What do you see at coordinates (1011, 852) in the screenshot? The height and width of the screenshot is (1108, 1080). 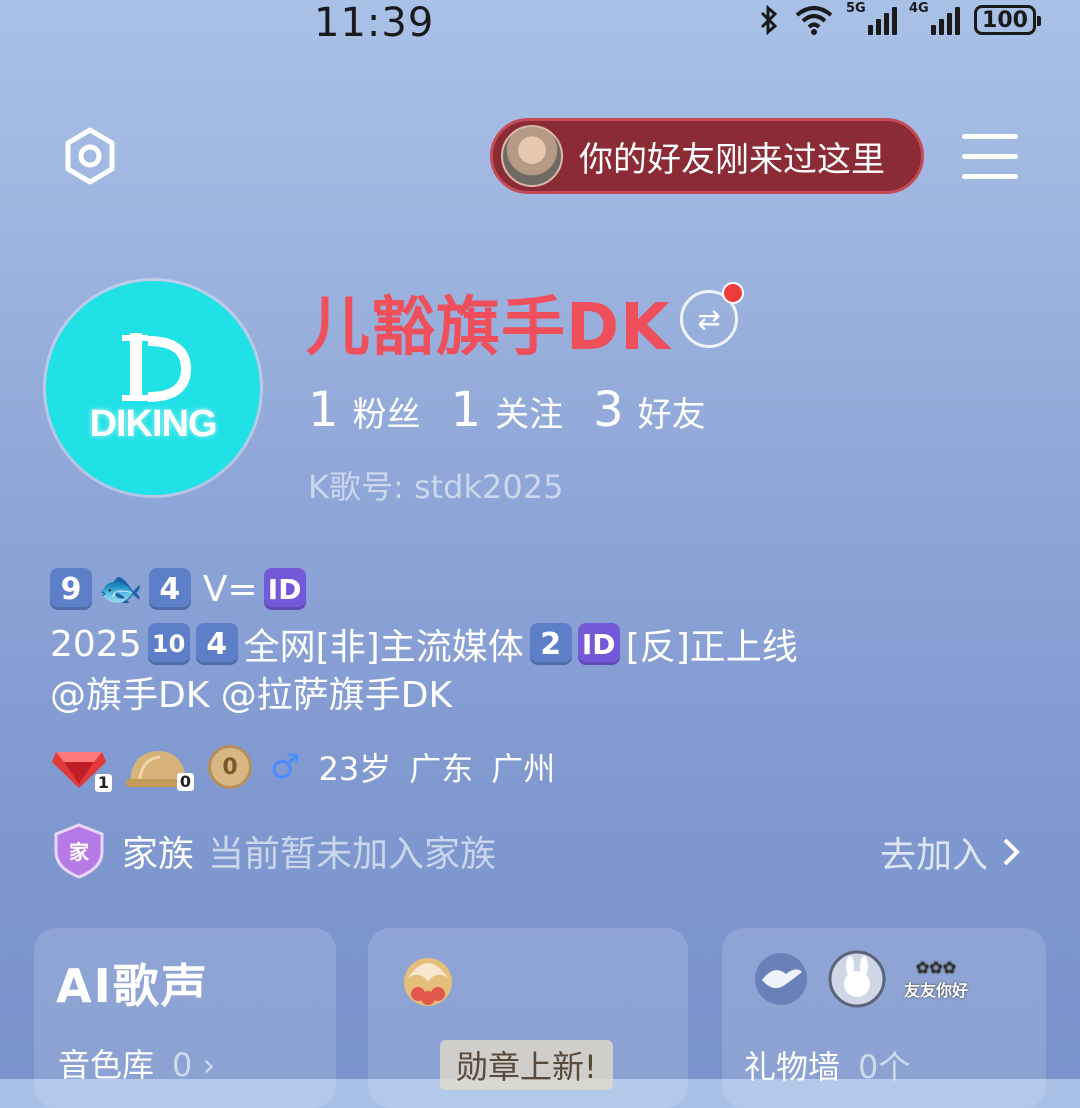 I see `chevron-right-icon` at bounding box center [1011, 852].